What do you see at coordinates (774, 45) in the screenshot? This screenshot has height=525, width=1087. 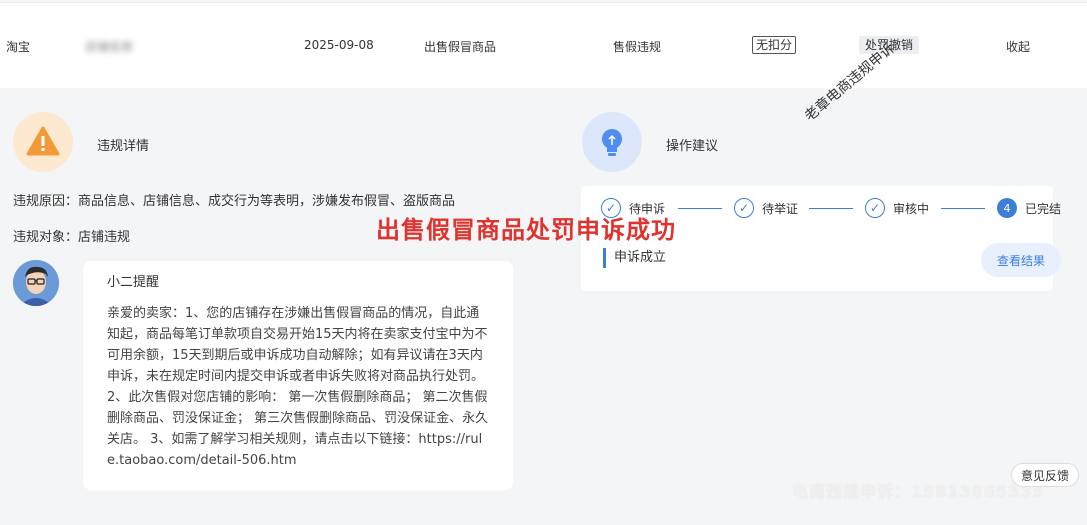 I see `deduction-badge: 无扣分` at bounding box center [774, 45].